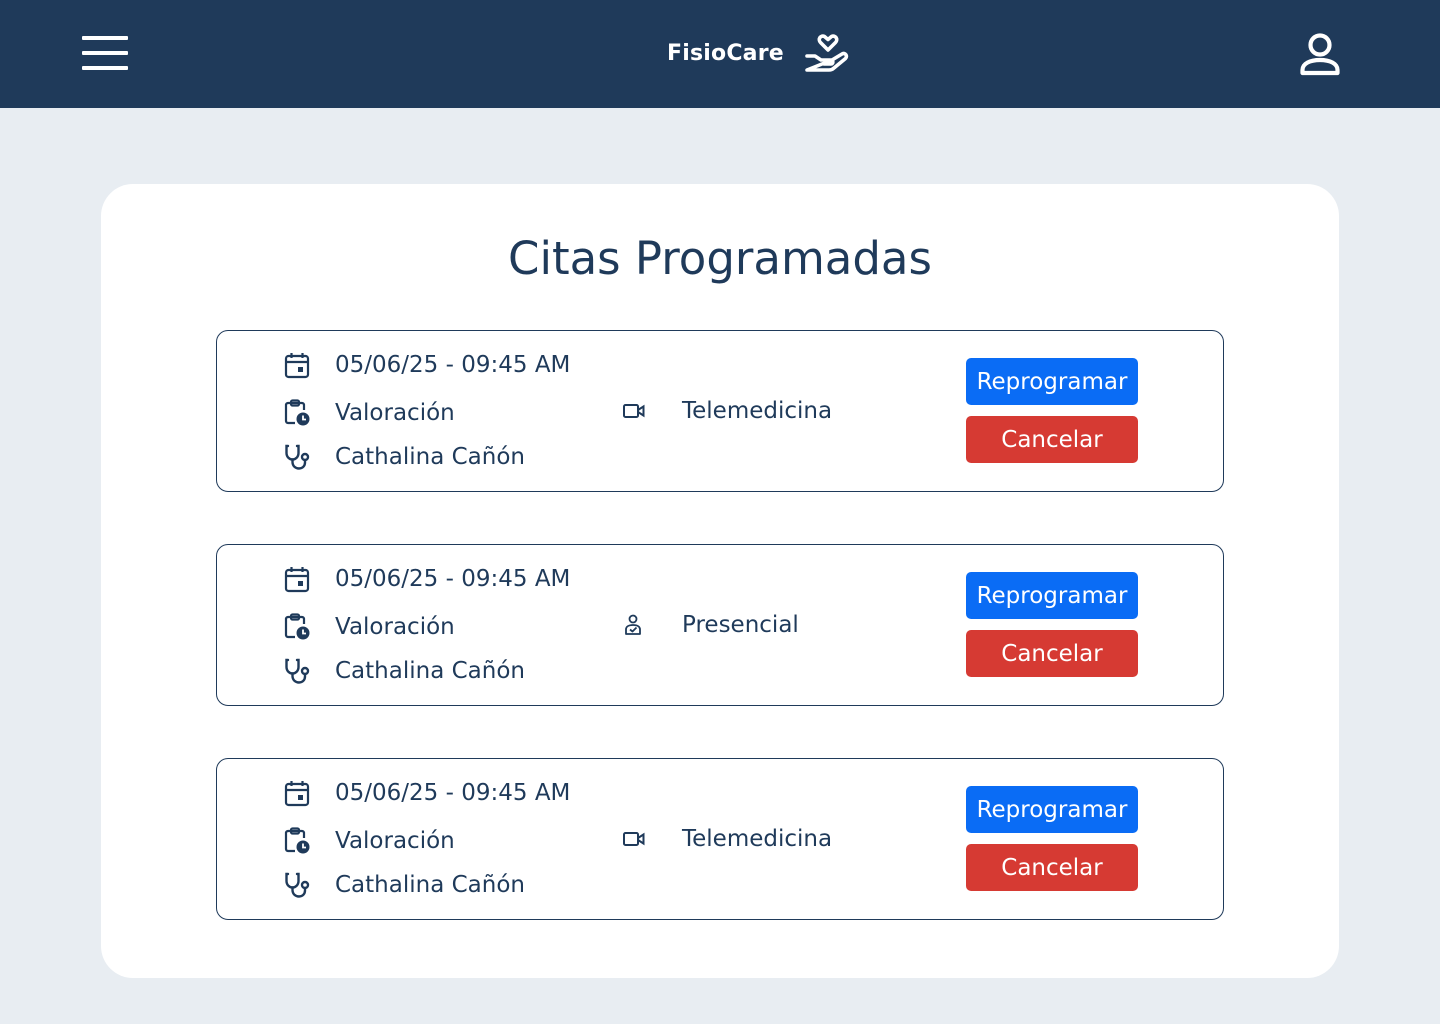 This screenshot has height=1024, width=1440. Describe the element at coordinates (1320, 54) in the screenshot. I see `user-icon` at that location.